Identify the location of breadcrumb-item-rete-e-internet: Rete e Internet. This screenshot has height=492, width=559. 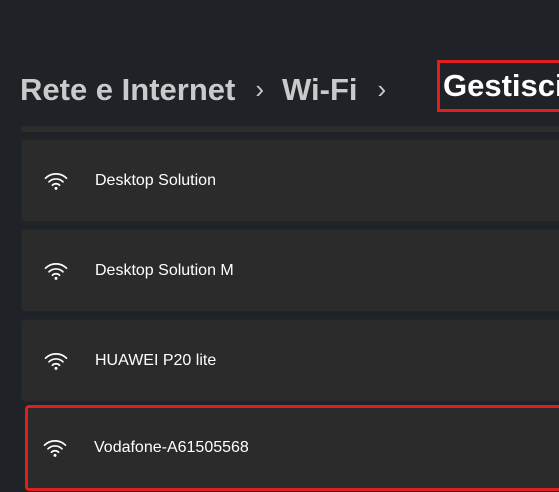
(127, 90).